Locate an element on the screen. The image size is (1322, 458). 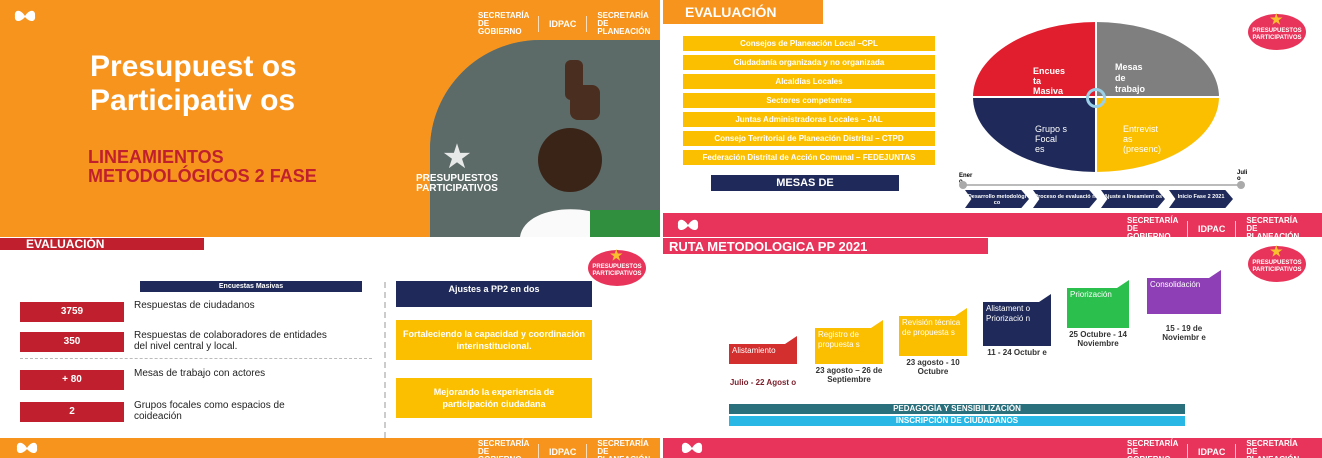
pp-watermark-logo: ★ PRESUPUESTOS PARTICIPATIVOS is located at coordinates (457, 170).